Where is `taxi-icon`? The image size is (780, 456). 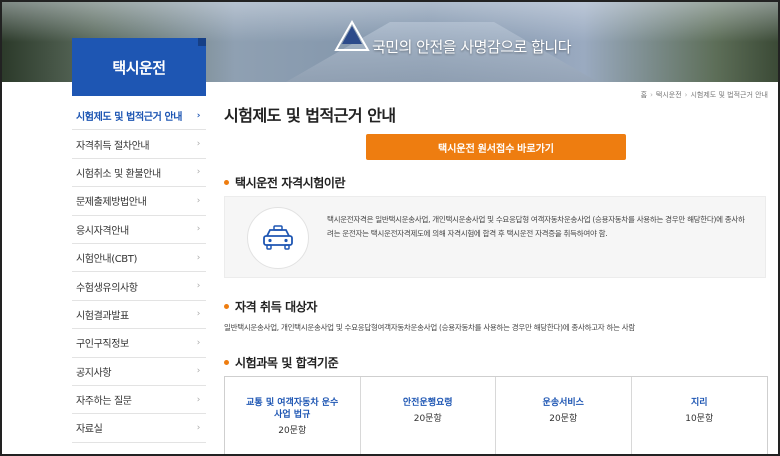
taxi-icon is located at coordinates (278, 237).